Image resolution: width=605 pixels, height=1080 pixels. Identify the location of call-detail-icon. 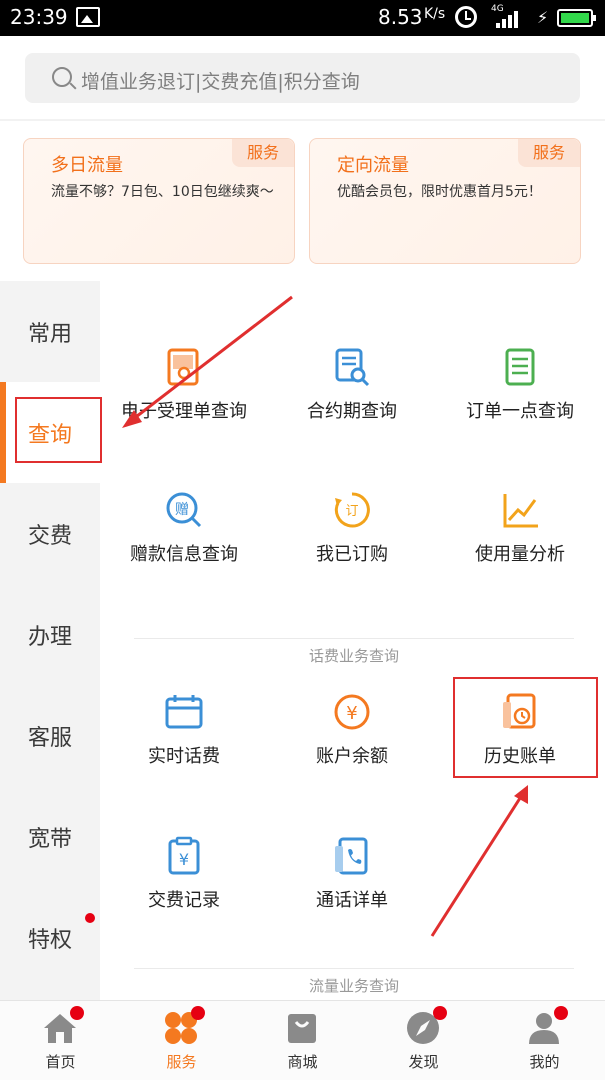
(351, 856).